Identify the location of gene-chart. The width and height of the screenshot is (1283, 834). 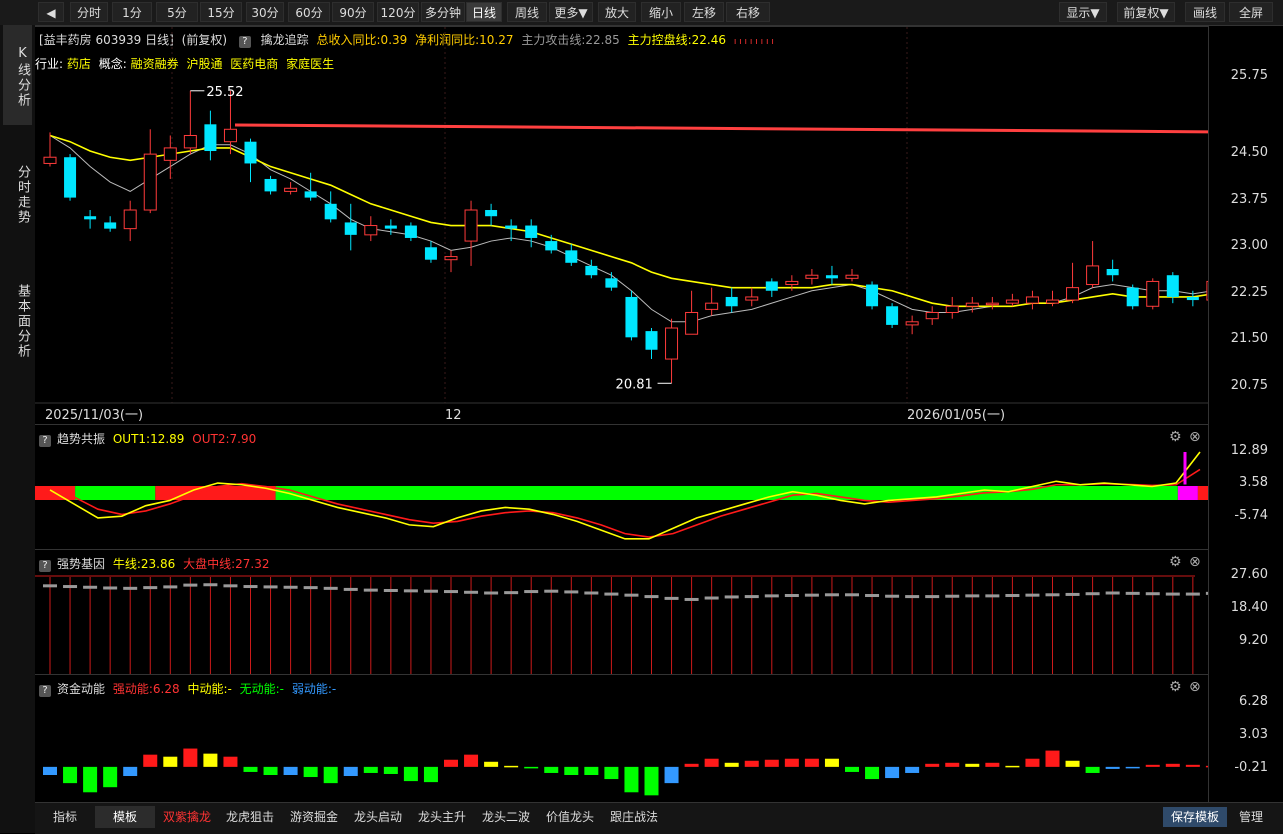
(621, 612).